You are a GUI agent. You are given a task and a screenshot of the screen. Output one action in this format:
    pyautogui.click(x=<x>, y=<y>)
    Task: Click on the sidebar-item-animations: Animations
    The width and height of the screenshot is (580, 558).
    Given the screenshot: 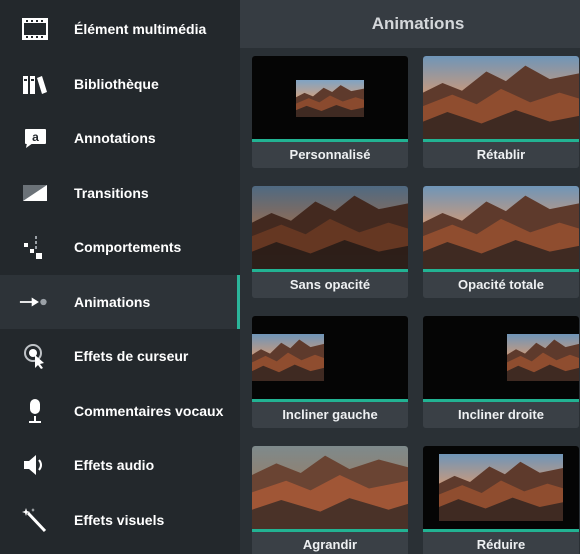 What is the action you would take?
    pyautogui.click(x=120, y=302)
    